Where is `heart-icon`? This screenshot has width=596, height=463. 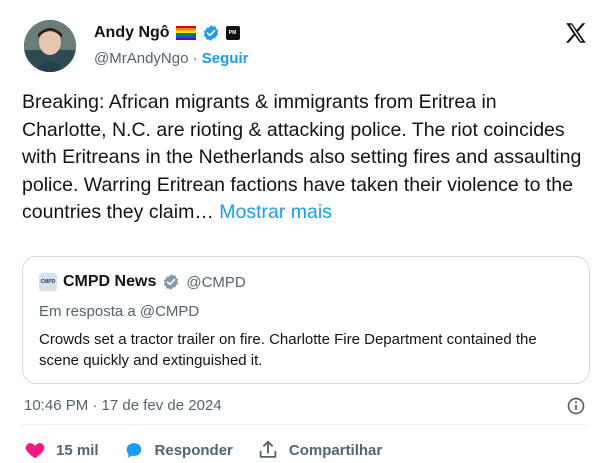 heart-icon is located at coordinates (35, 451).